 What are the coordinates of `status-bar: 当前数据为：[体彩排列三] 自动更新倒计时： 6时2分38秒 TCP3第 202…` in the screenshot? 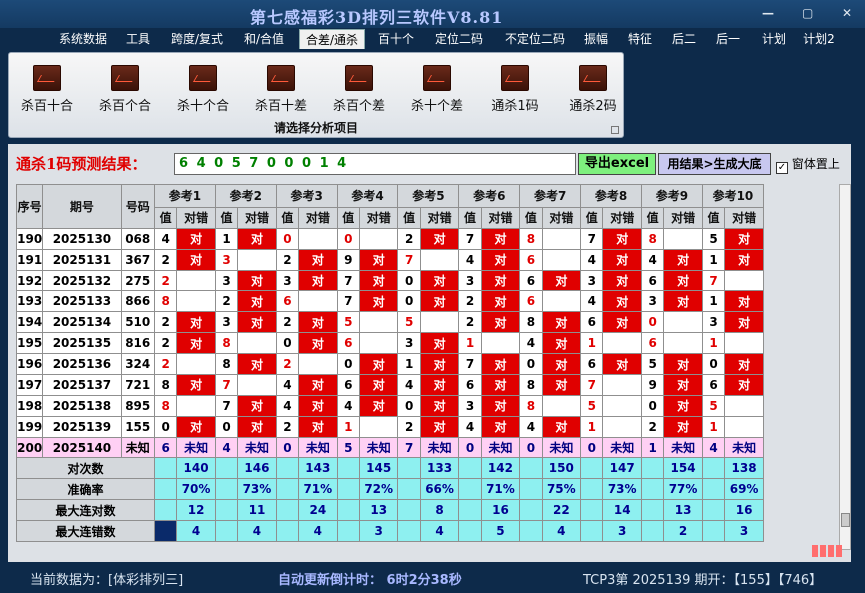 It's located at (432, 578).